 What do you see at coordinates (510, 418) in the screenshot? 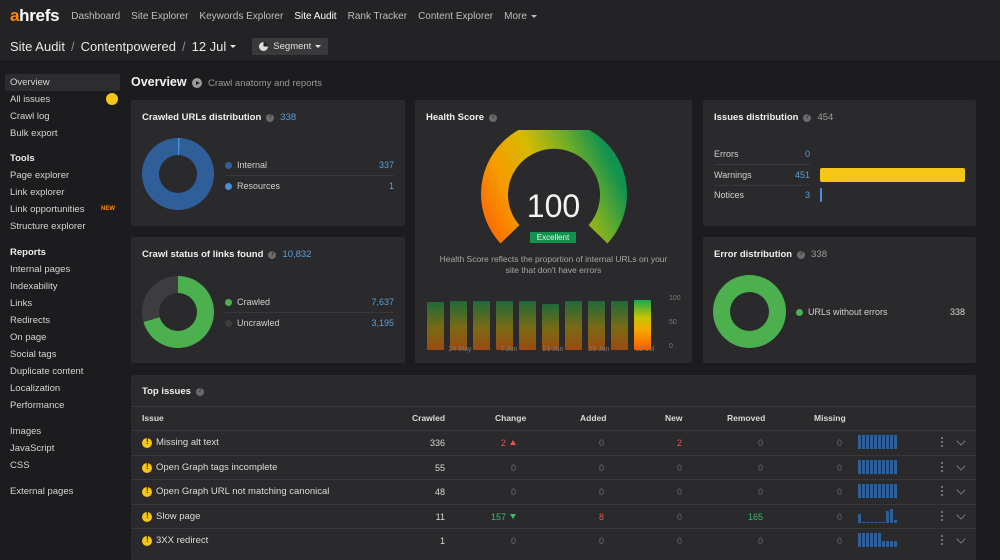
I see `column-header-change: Change` at bounding box center [510, 418].